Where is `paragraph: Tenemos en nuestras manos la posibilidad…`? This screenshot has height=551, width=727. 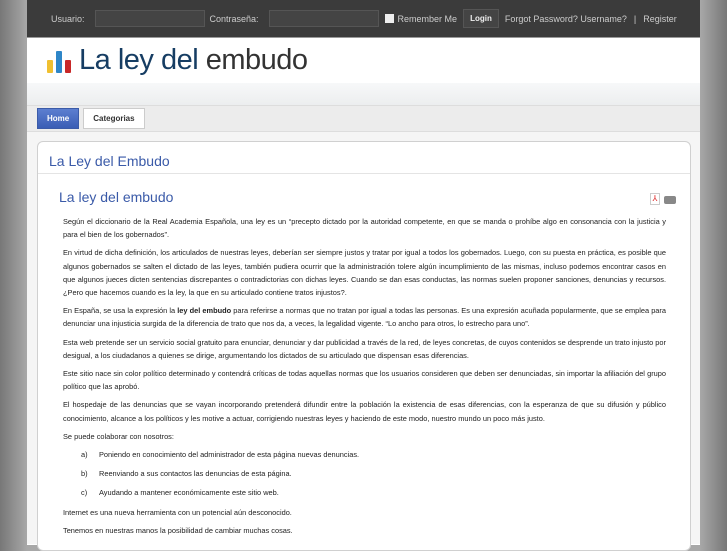 paragraph: Tenemos en nuestras manos la posibilidad… is located at coordinates (178, 530).